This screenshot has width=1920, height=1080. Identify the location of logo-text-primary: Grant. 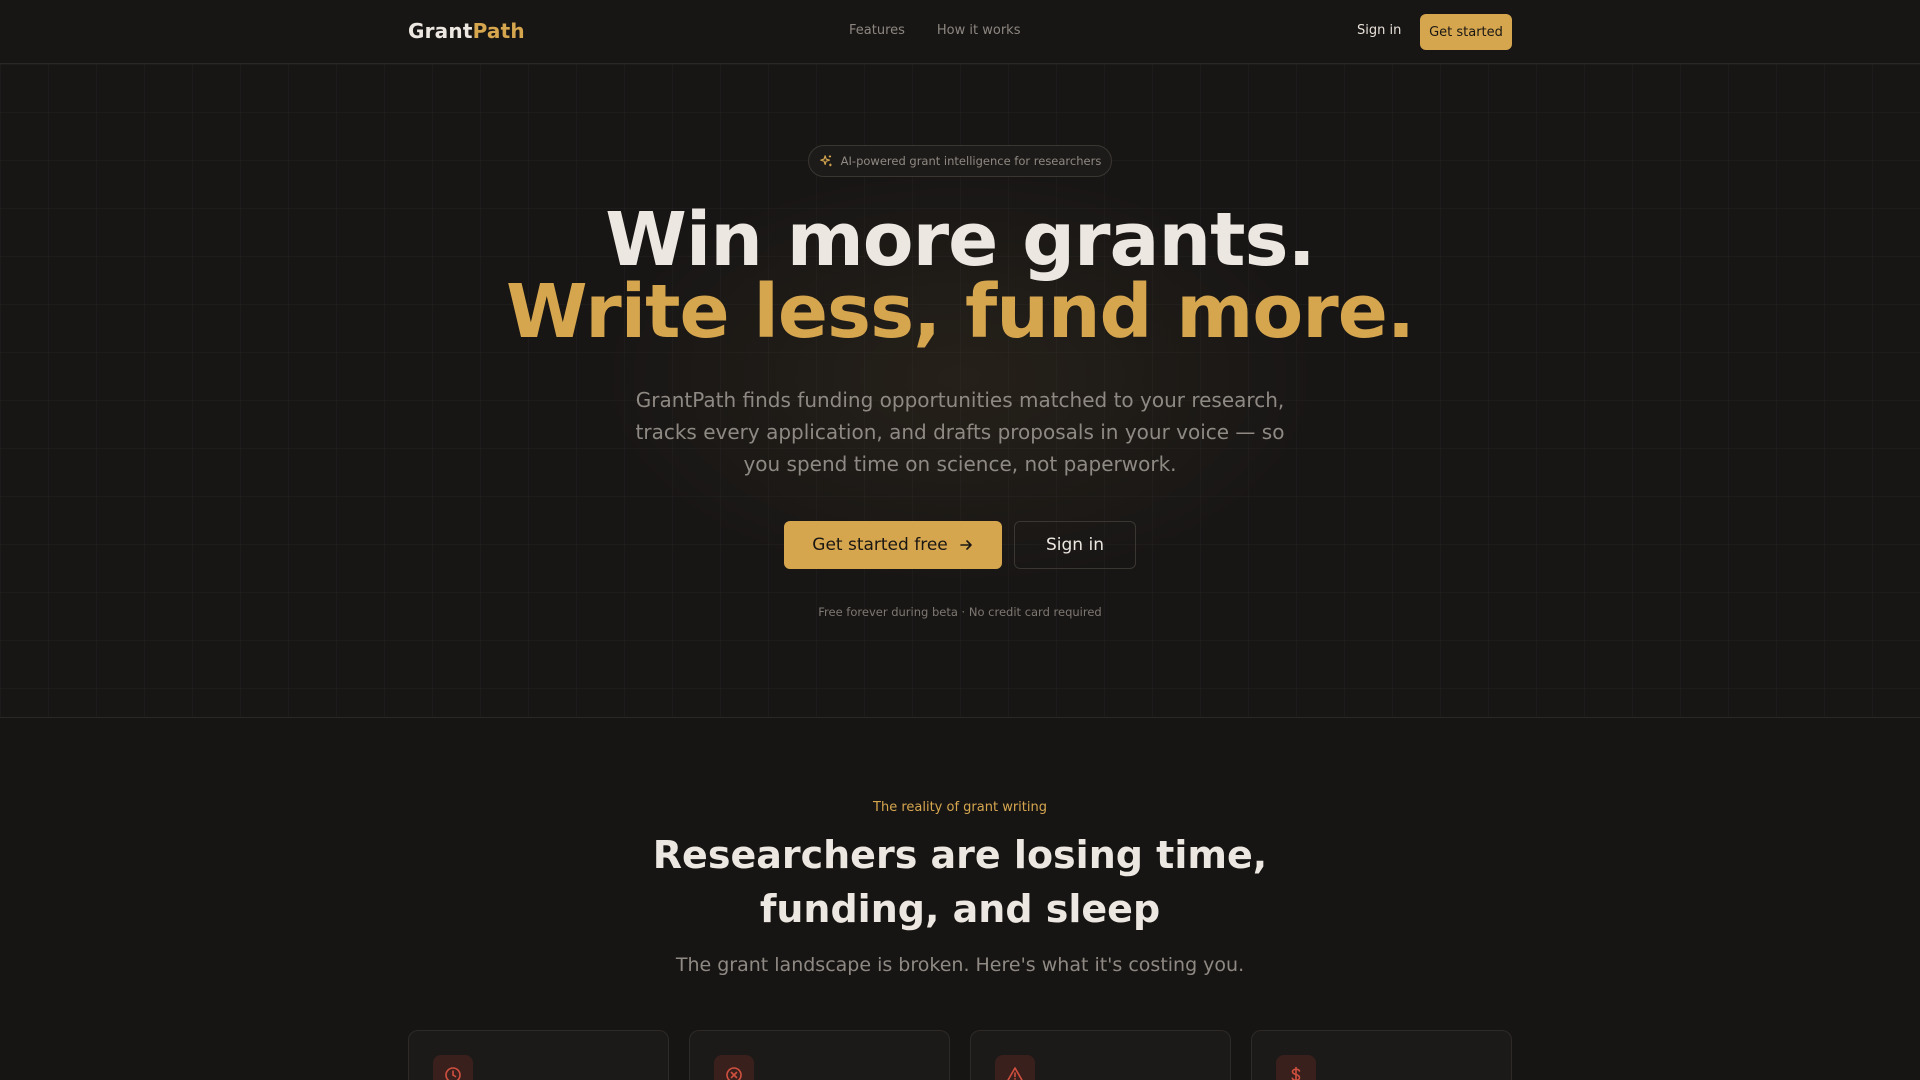
(440, 31).